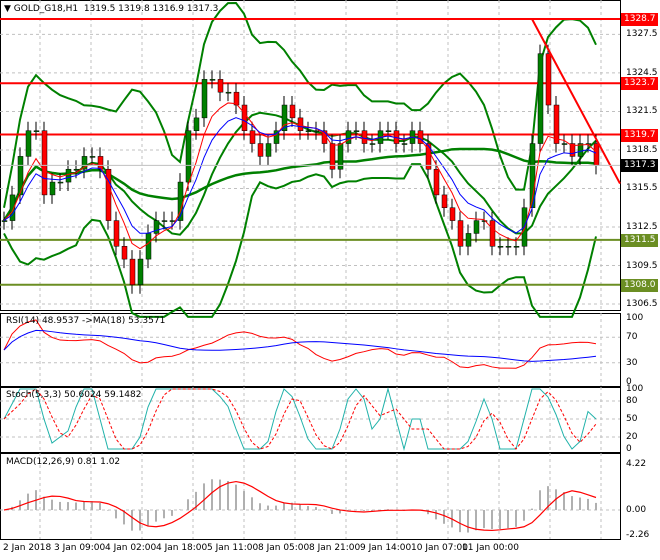 The image size is (660, 560). Describe the element at coordinates (639, 166) in the screenshot. I see `current-price-tag: 1317.3` at that location.